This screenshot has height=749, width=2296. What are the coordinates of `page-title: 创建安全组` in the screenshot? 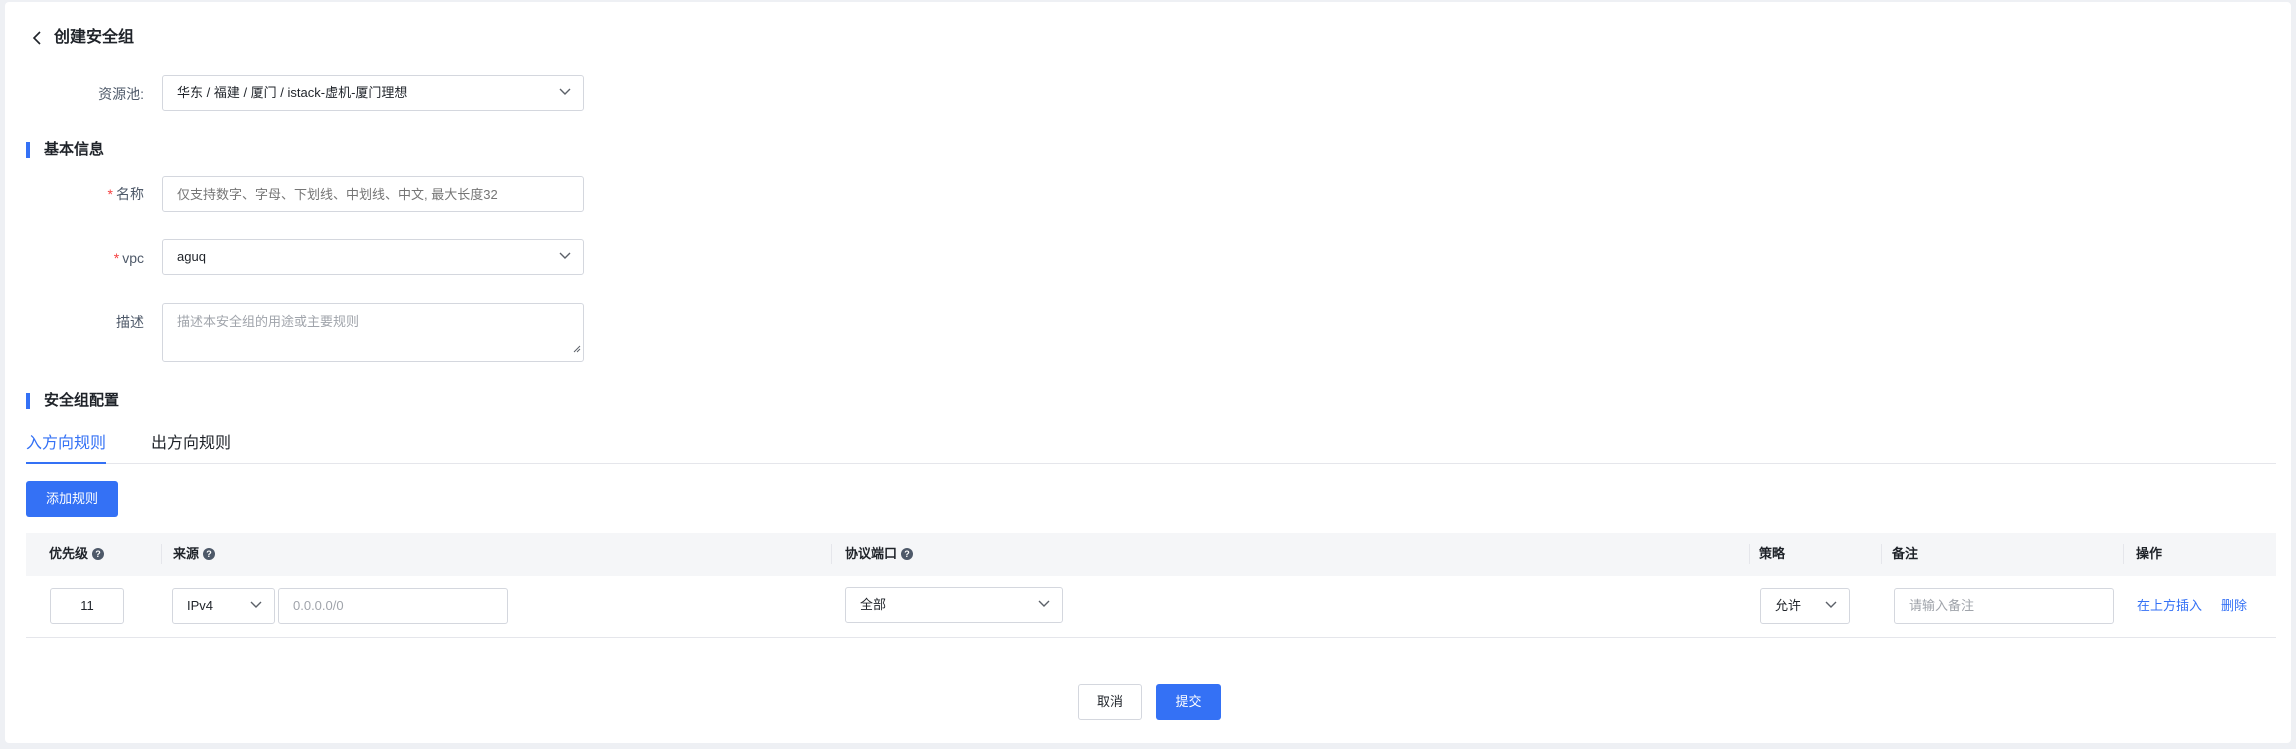 It's located at (94, 37).